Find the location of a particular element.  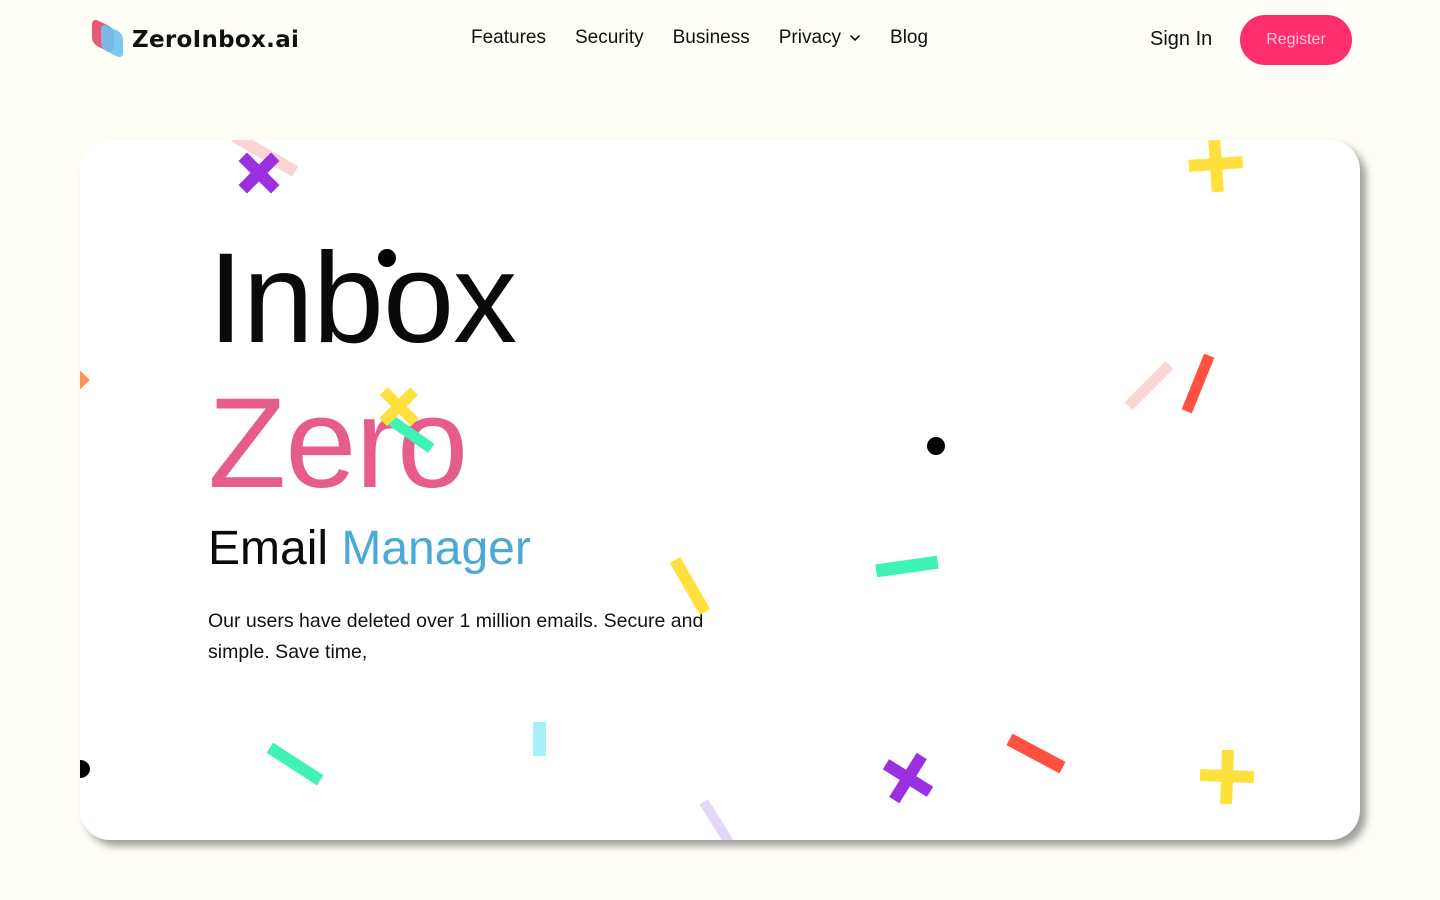

nav-item-features: Features is located at coordinates (508, 38).